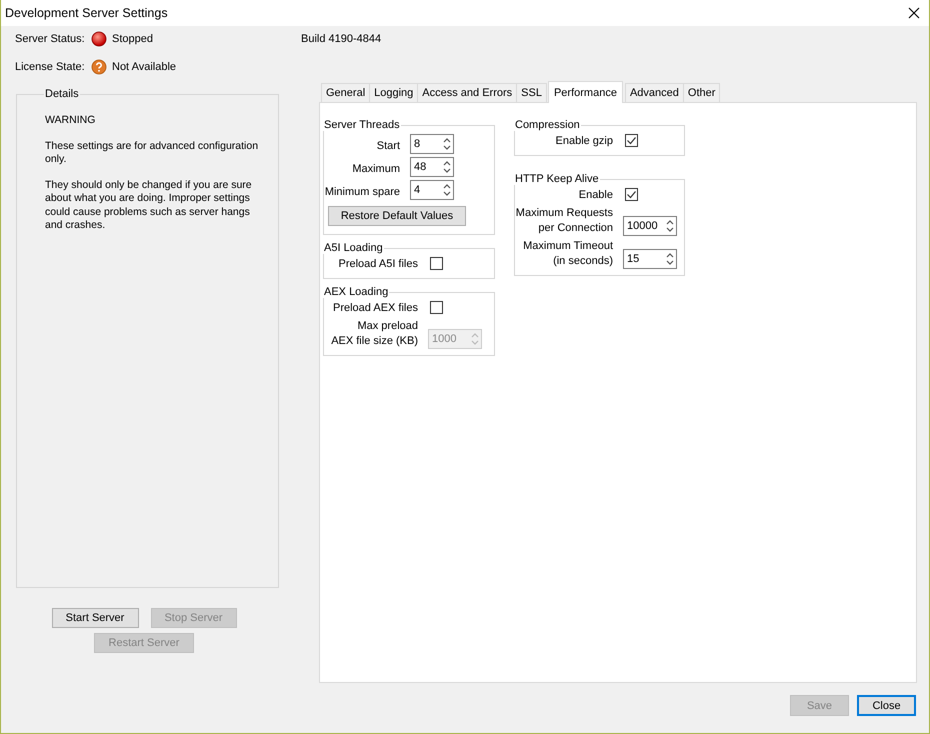 The width and height of the screenshot is (930, 734). I want to click on number-spinner: 15, so click(650, 259).